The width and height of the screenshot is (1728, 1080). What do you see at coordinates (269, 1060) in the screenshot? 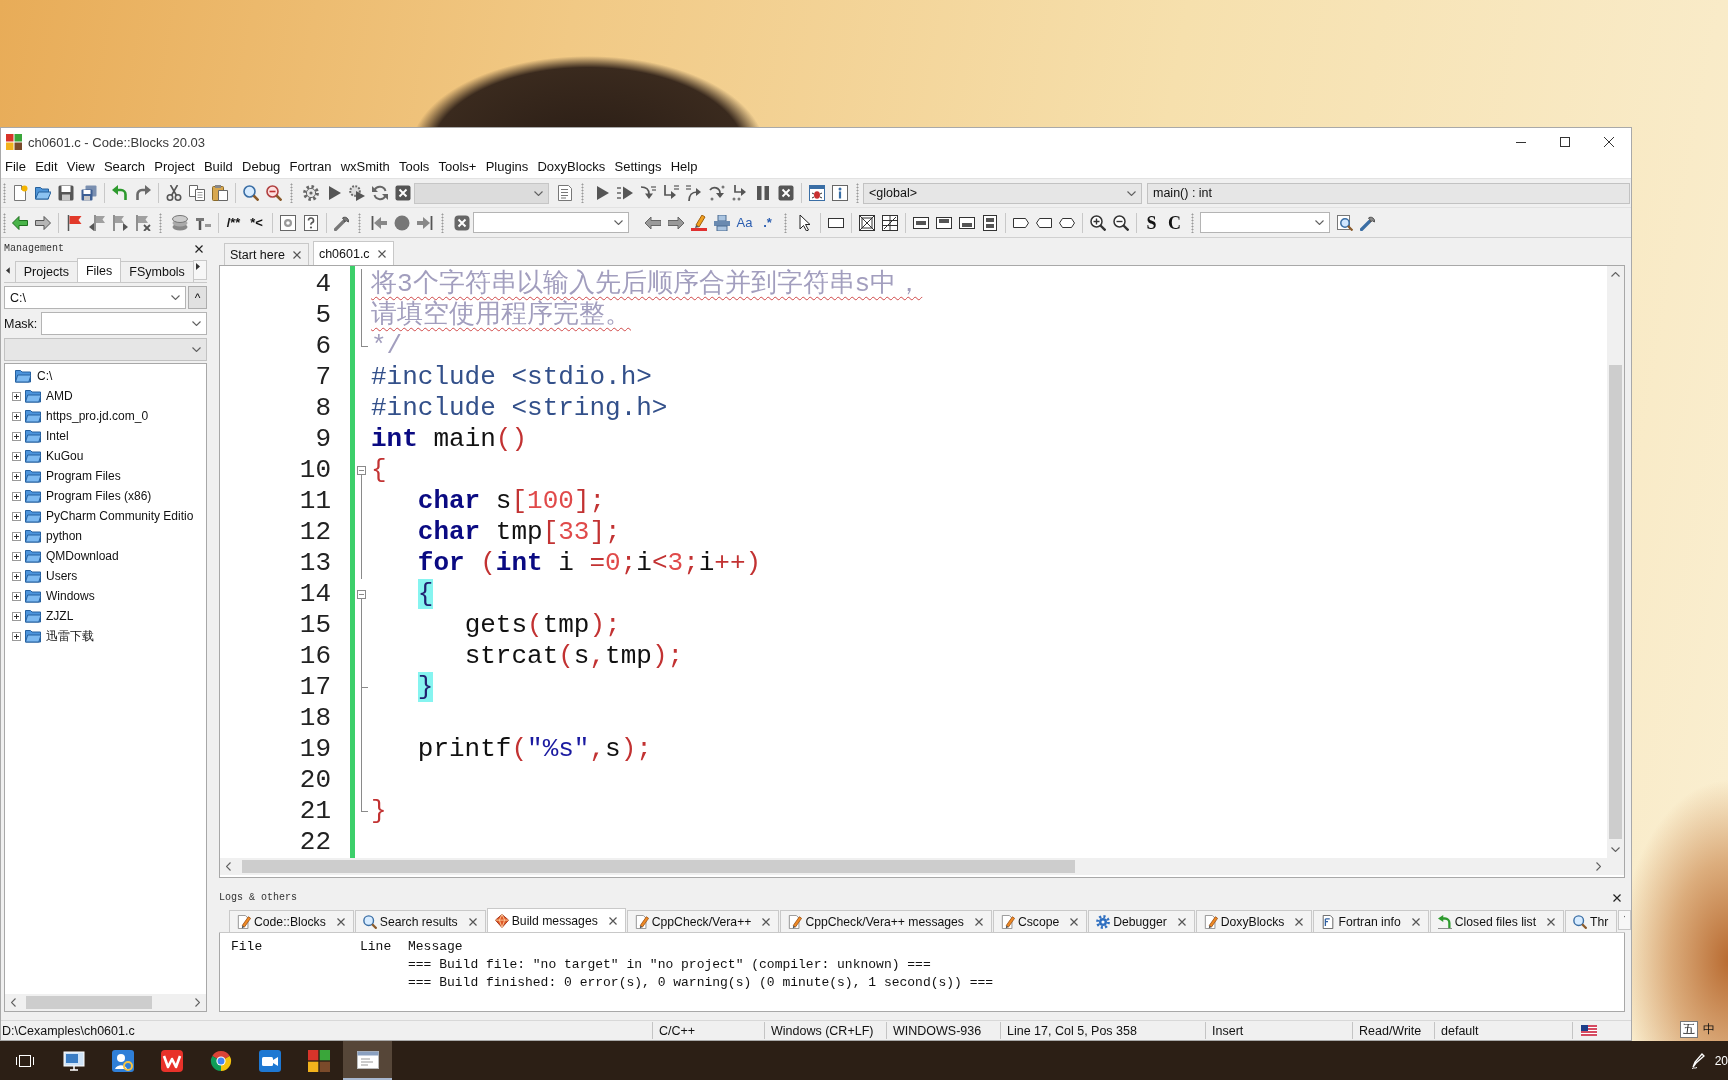
I see `video-camera-icon` at bounding box center [269, 1060].